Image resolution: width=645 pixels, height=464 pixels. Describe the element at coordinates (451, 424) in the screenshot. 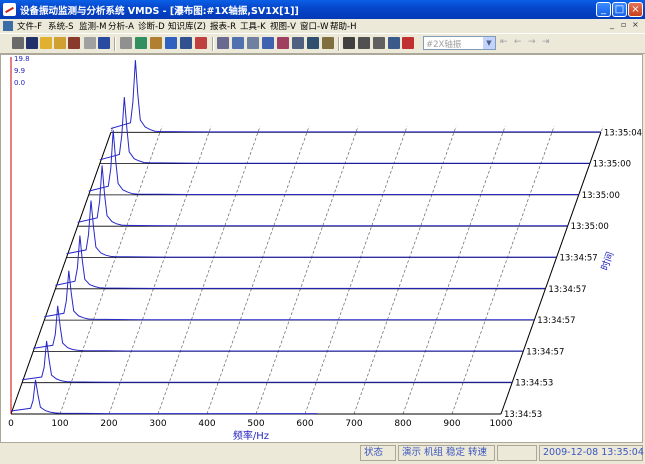

I see `x-tick-label: 900` at that location.